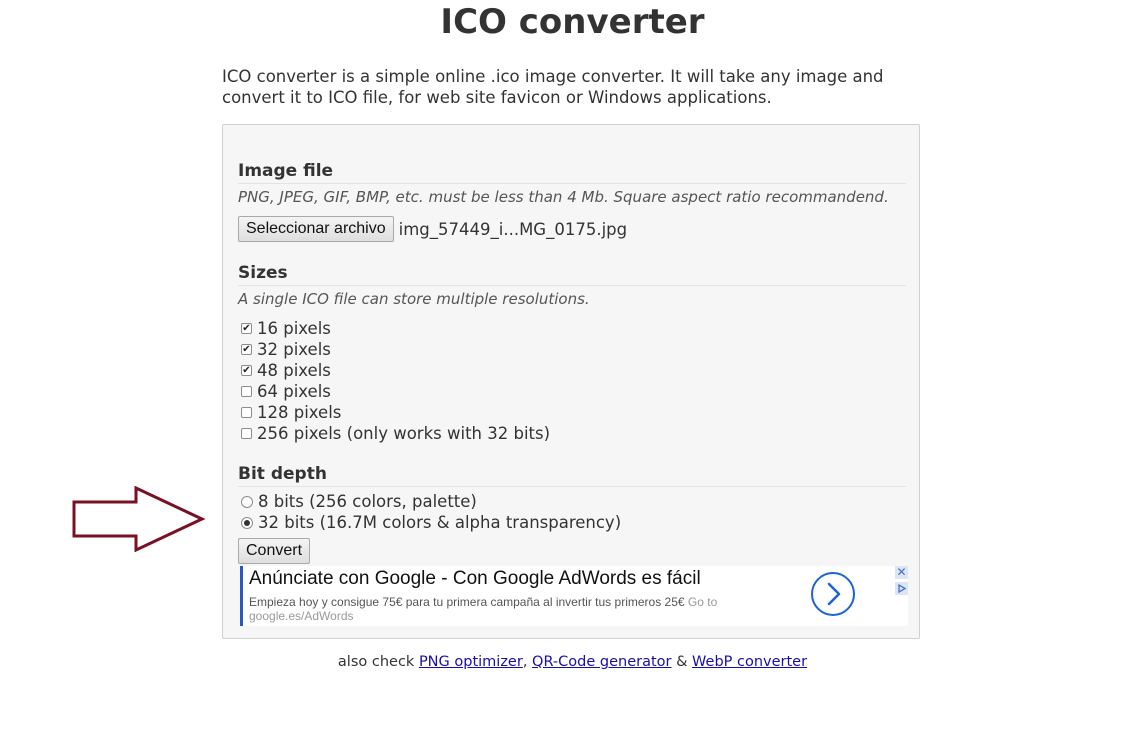 This screenshot has height=735, width=1121. I want to click on size-option: ✔ 16 pixels, so click(286, 328).